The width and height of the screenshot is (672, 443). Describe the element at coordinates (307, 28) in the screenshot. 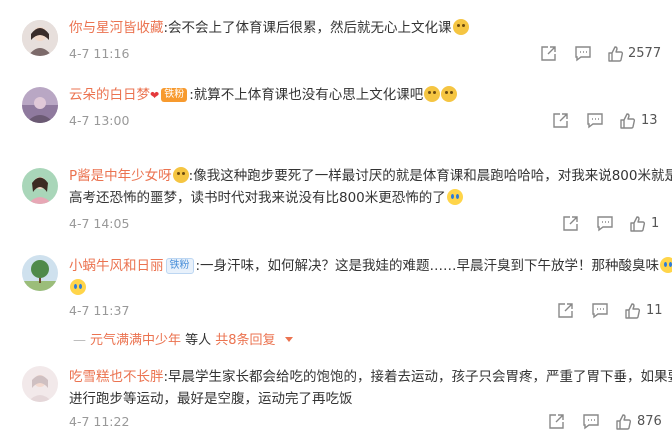

I see `comment-body: :会不会上了体育课后很累，然后就无心上文化课` at that location.